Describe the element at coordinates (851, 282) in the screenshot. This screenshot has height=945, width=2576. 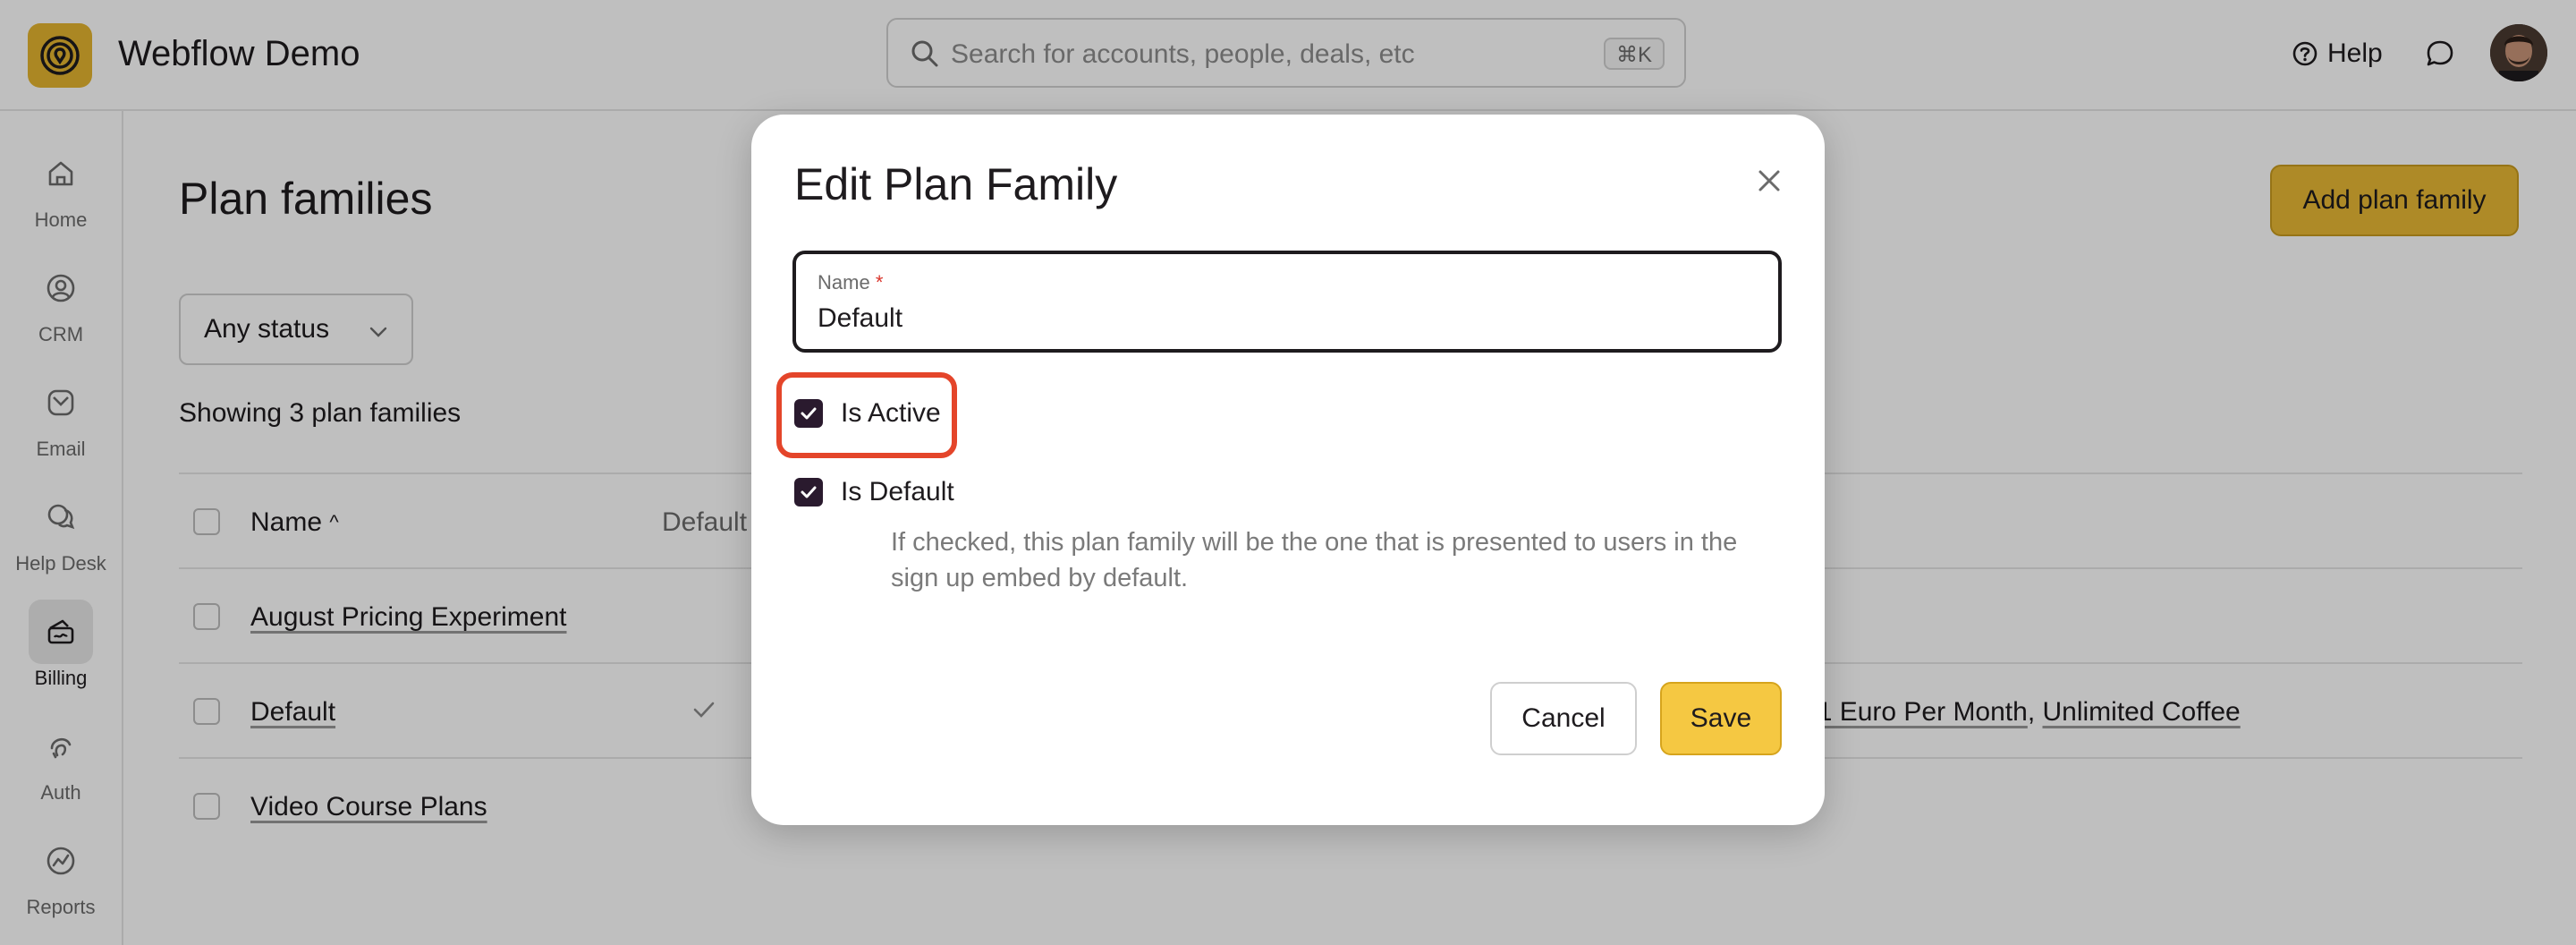
I see `name-field-label: Name *` at that location.